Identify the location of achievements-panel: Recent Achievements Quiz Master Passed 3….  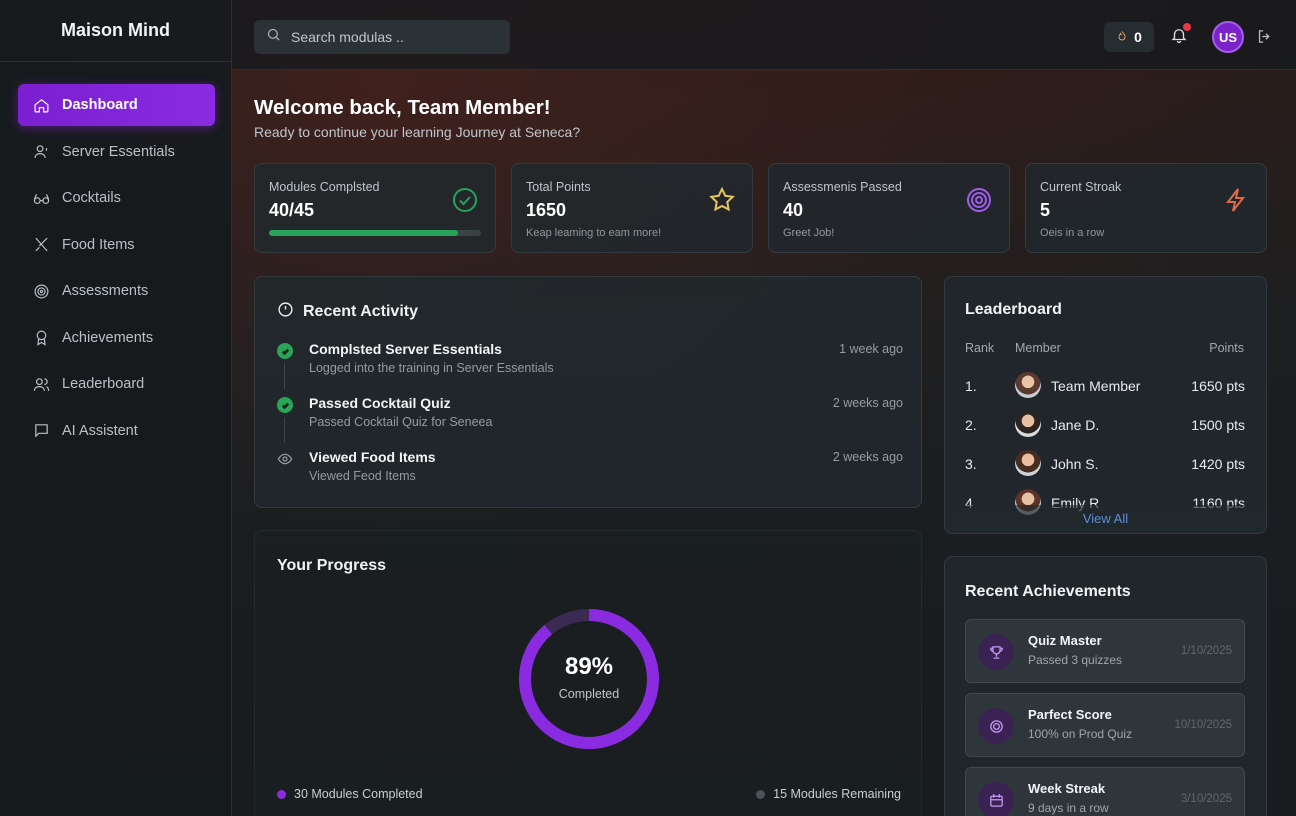
(1105, 686).